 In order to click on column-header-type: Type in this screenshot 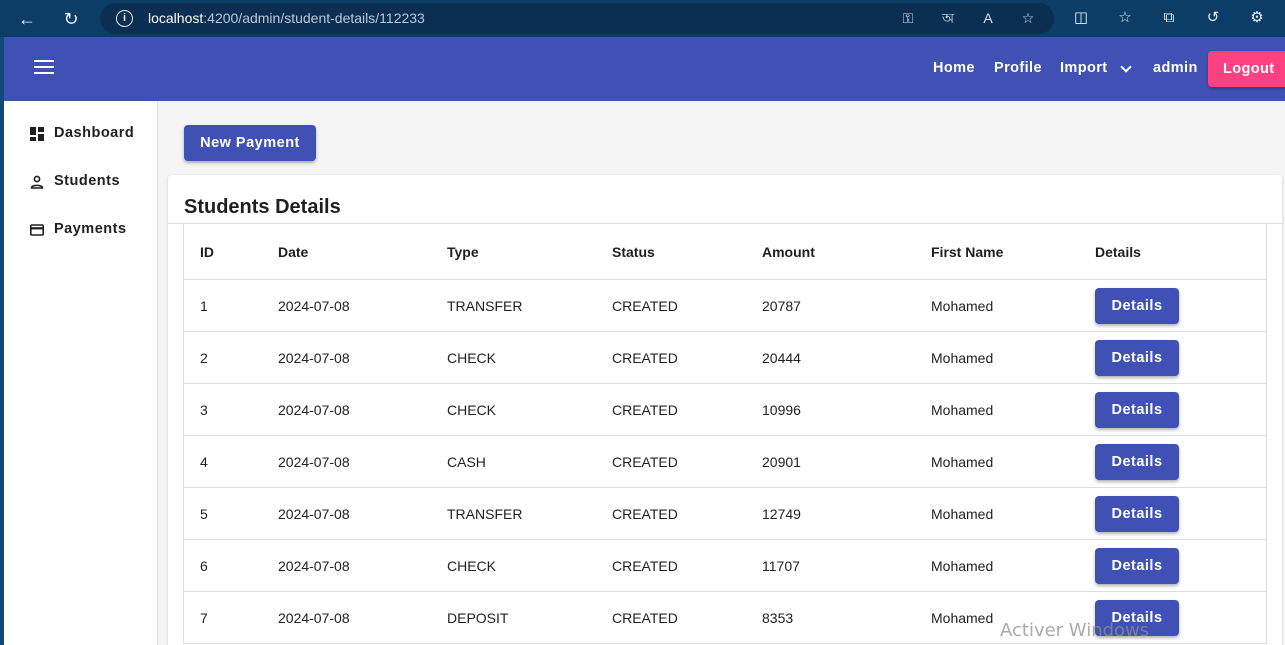, I will do `click(463, 251)`.